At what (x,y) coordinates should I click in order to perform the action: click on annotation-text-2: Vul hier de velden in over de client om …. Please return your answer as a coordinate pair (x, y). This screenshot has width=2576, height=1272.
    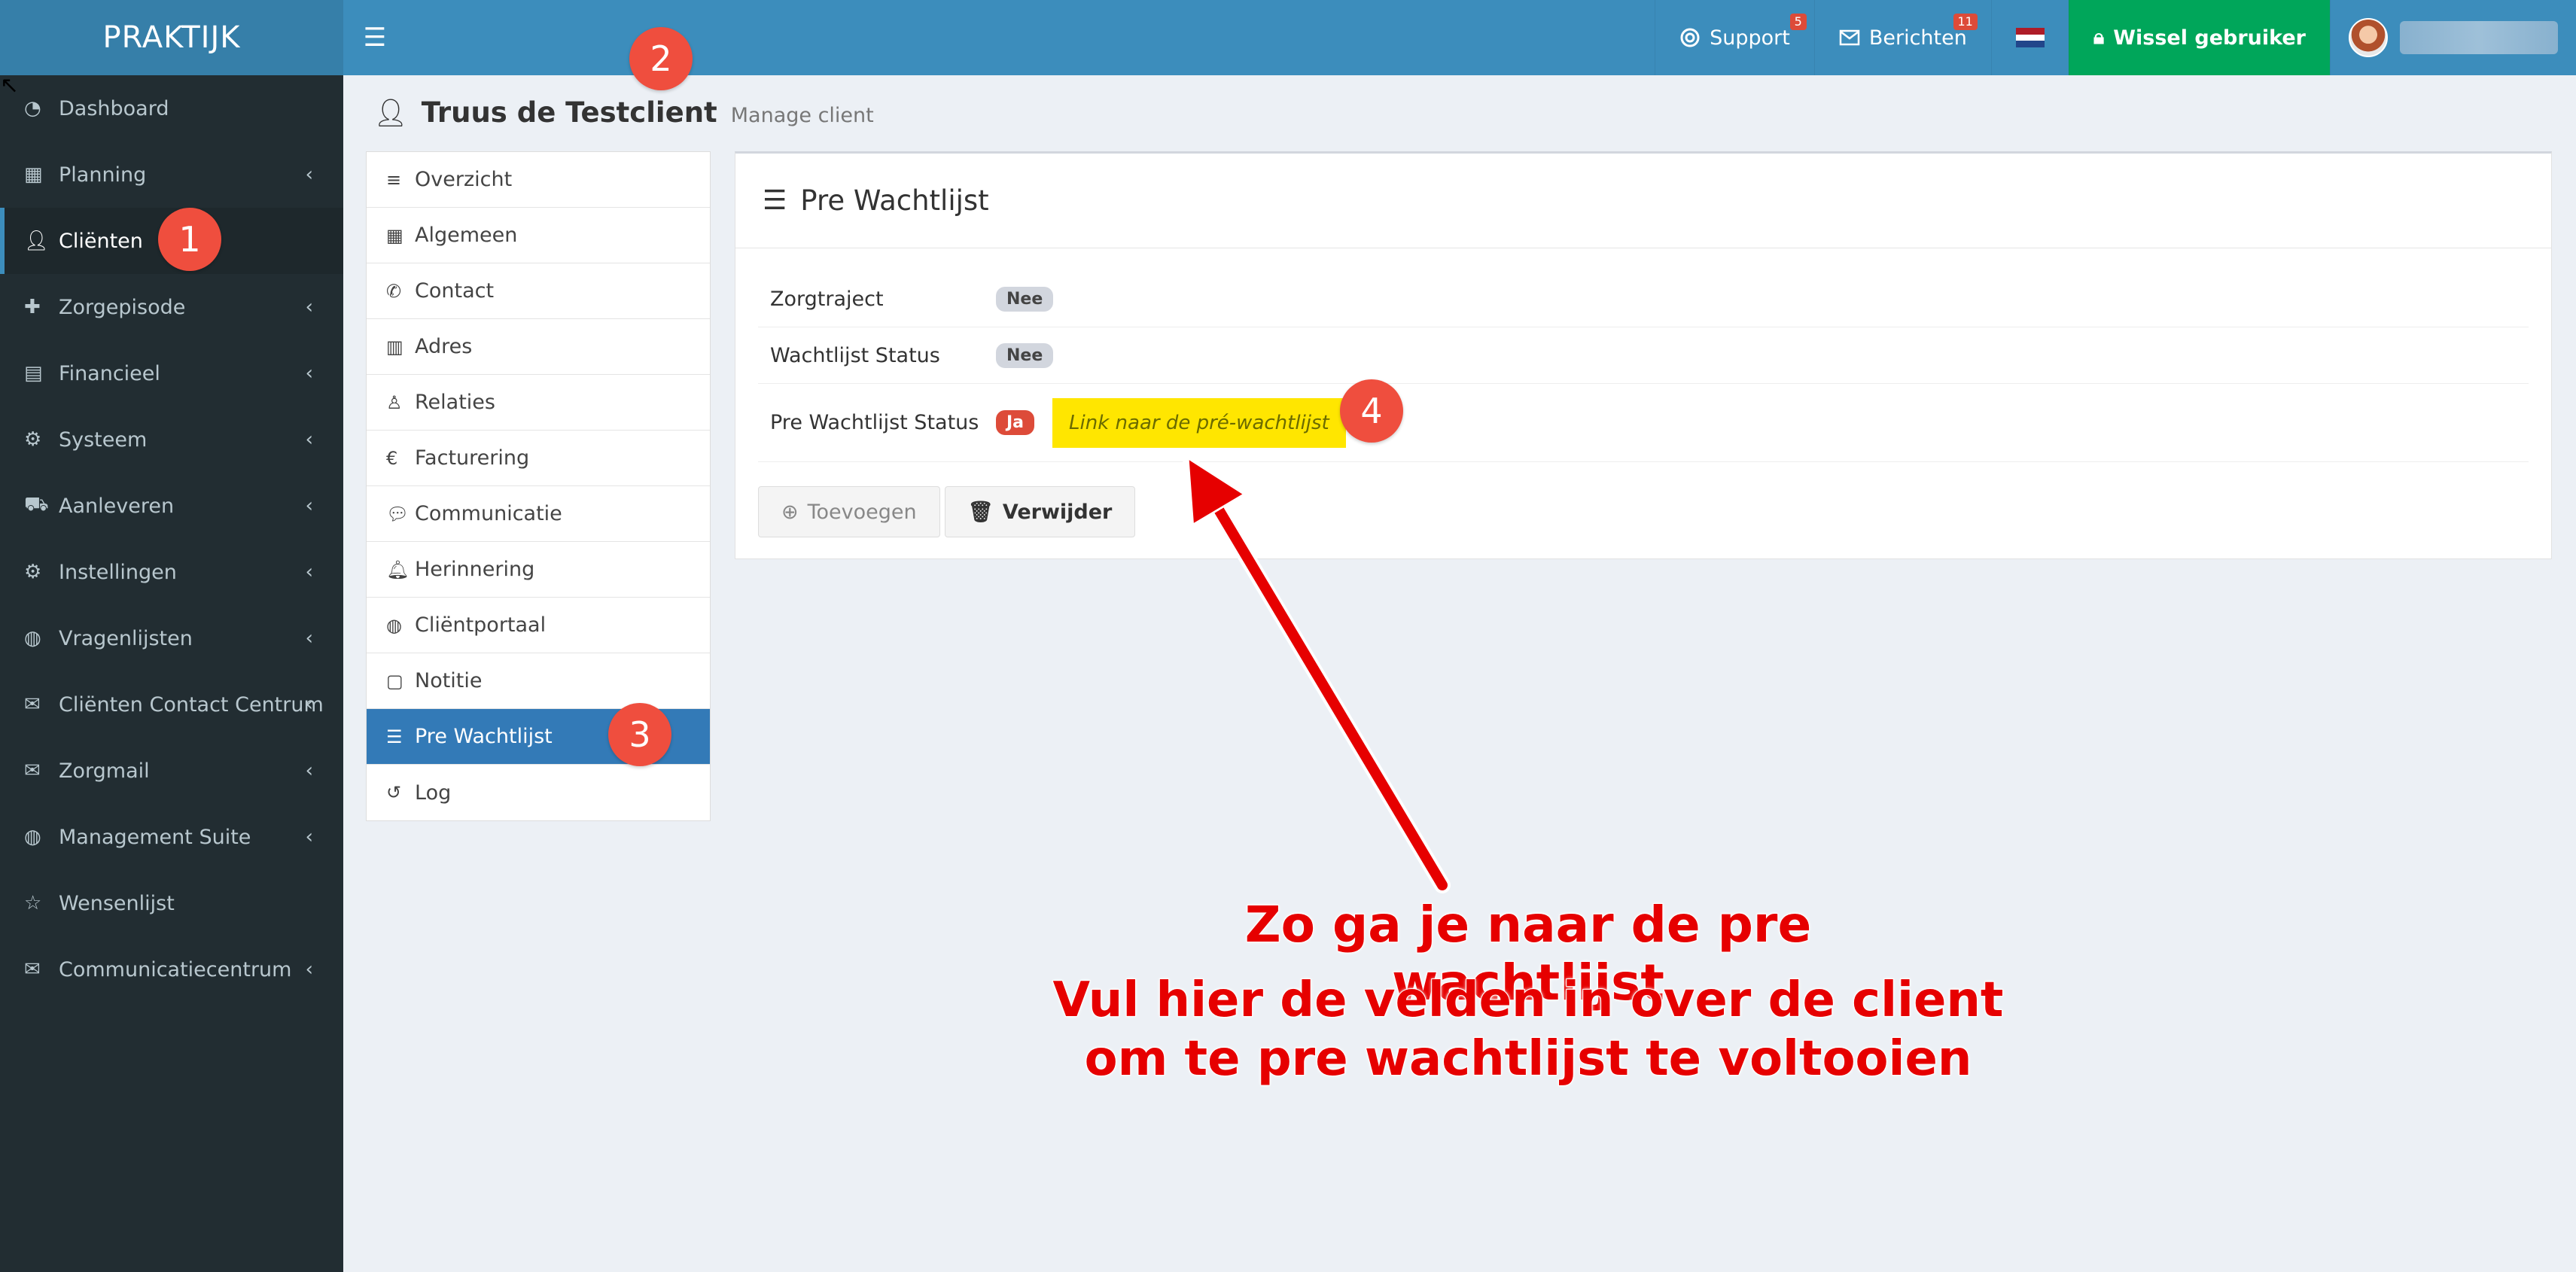
    Looking at the image, I should click on (1528, 1030).